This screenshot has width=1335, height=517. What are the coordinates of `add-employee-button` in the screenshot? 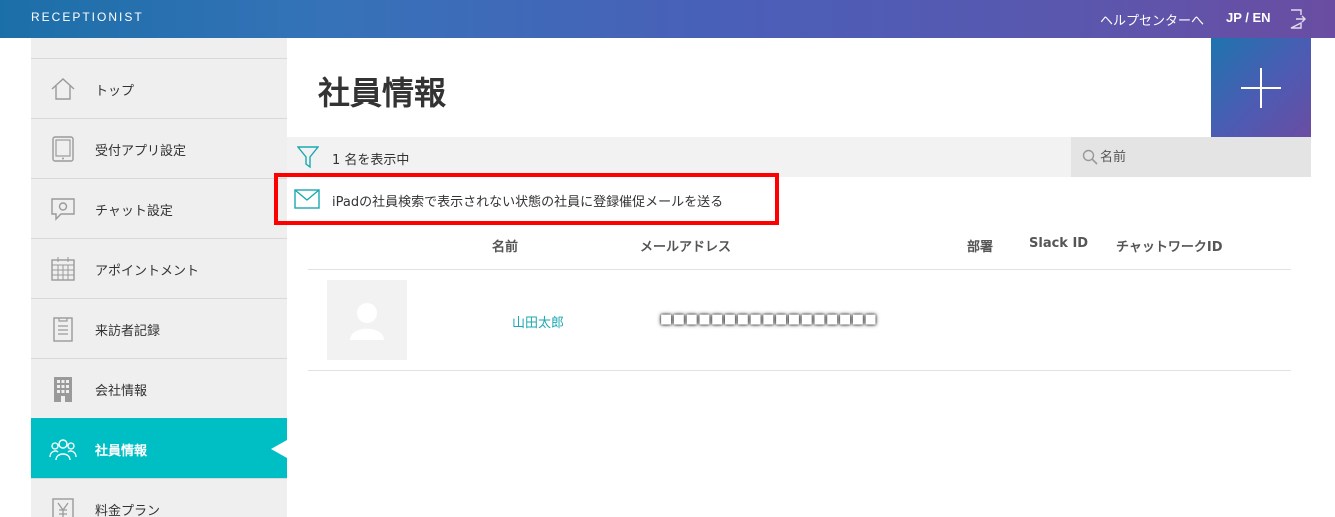 It's located at (1261, 87).